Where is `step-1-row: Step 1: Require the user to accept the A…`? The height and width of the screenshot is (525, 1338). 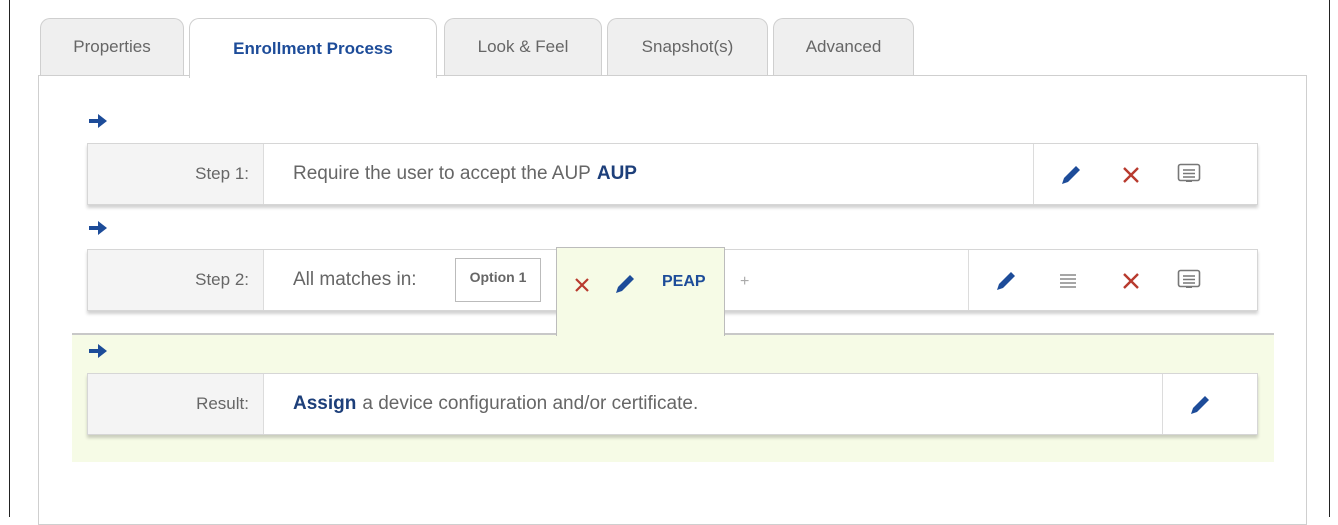
step-1-row: Step 1: Require the user to accept the A… is located at coordinates (672, 174).